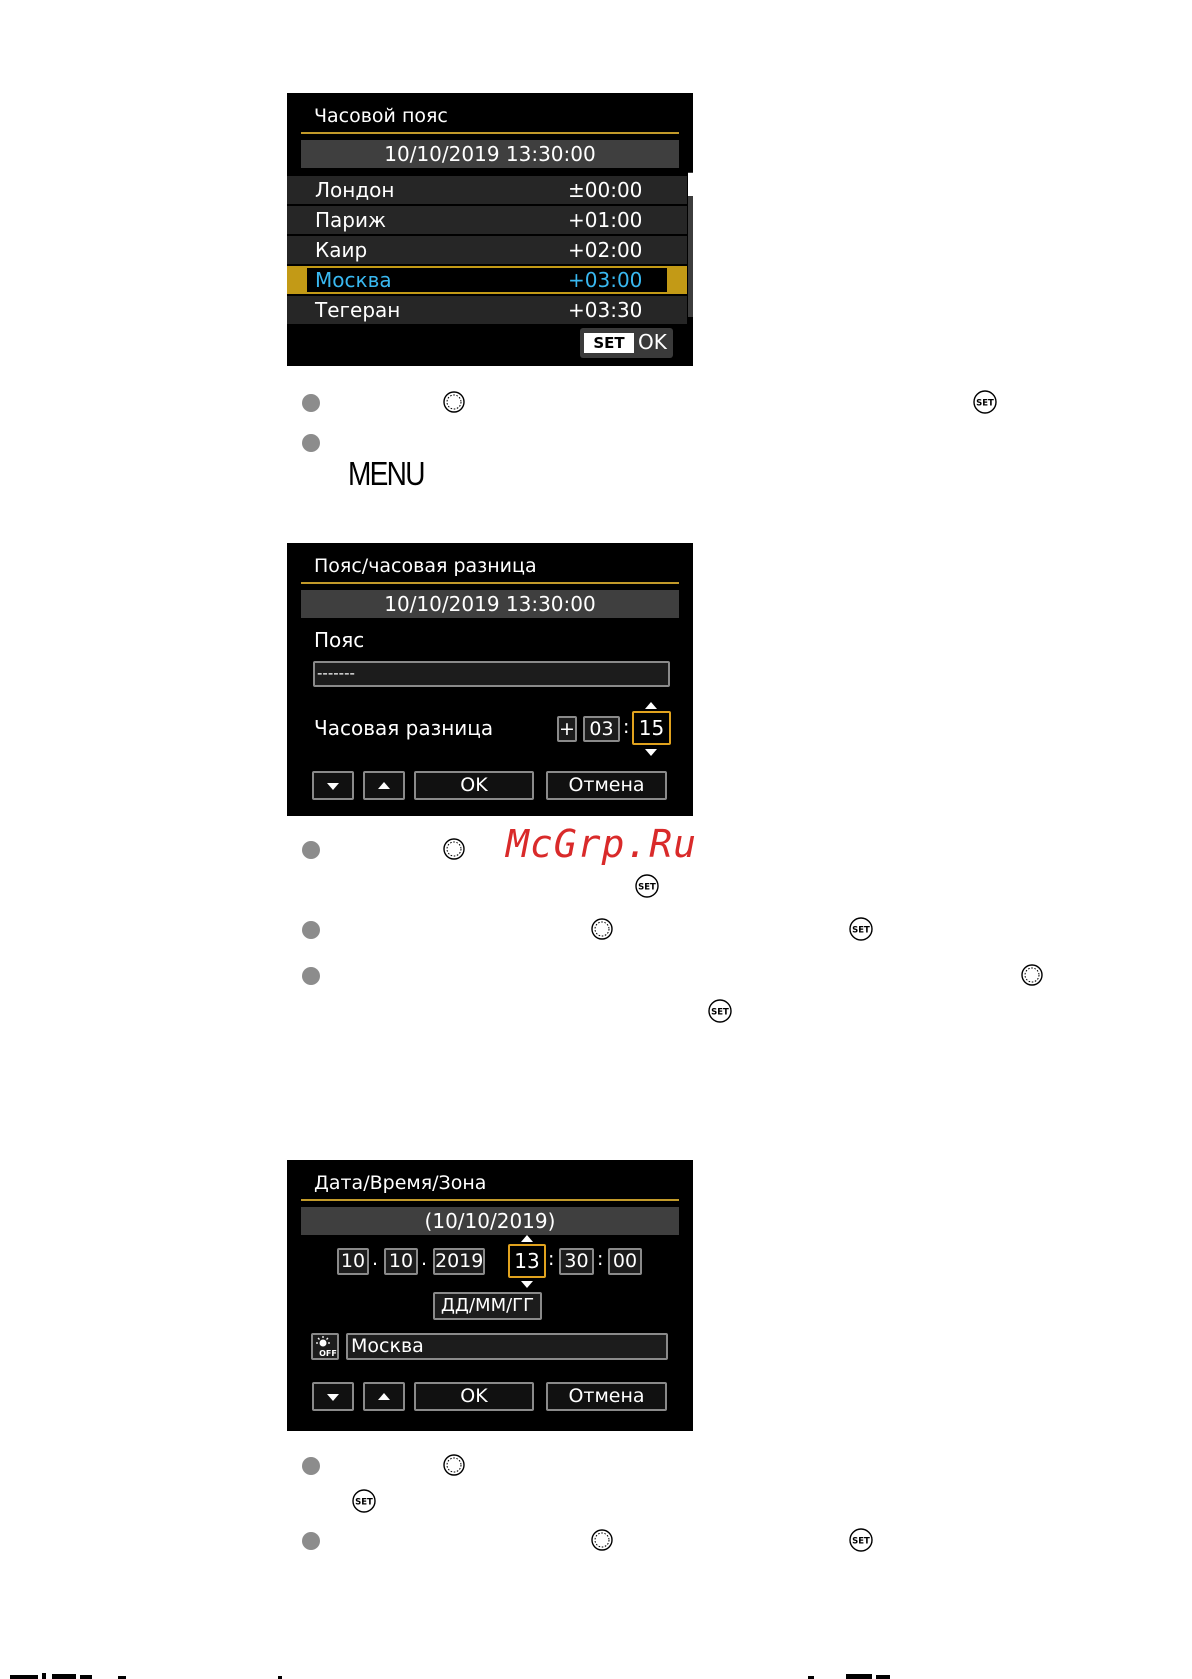  Describe the element at coordinates (386, 473) in the screenshot. I see `menu-button-label: MENU` at that location.